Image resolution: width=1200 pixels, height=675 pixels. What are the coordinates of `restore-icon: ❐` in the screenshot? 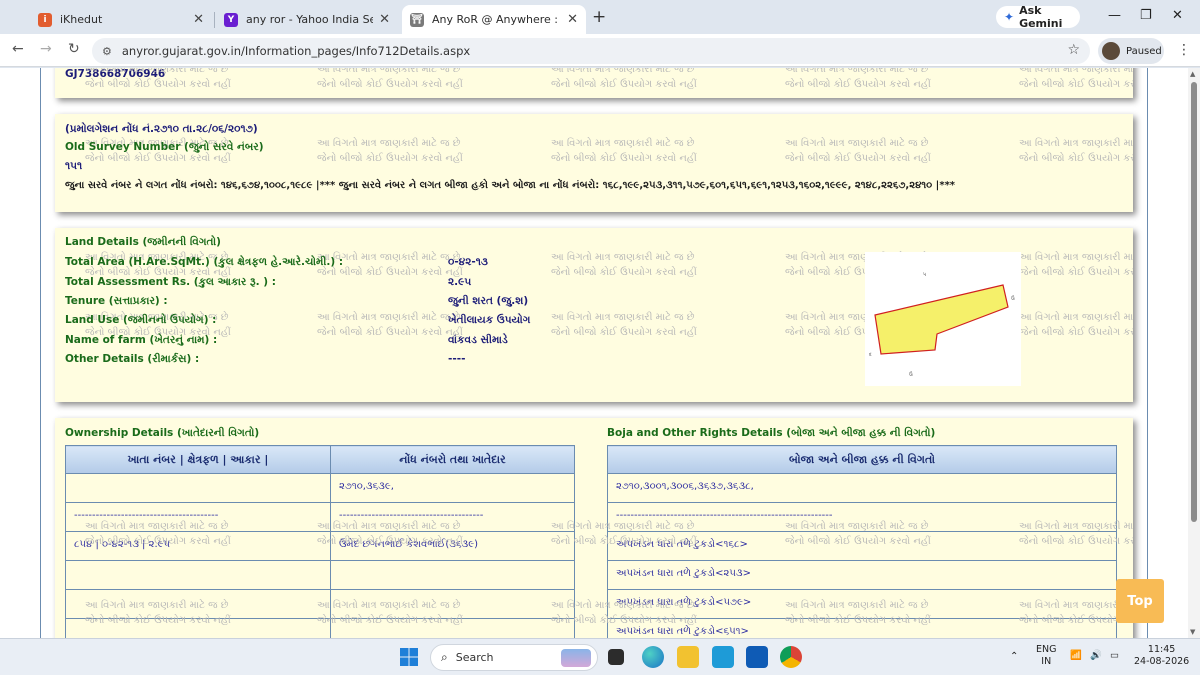 It's located at (1146, 15).